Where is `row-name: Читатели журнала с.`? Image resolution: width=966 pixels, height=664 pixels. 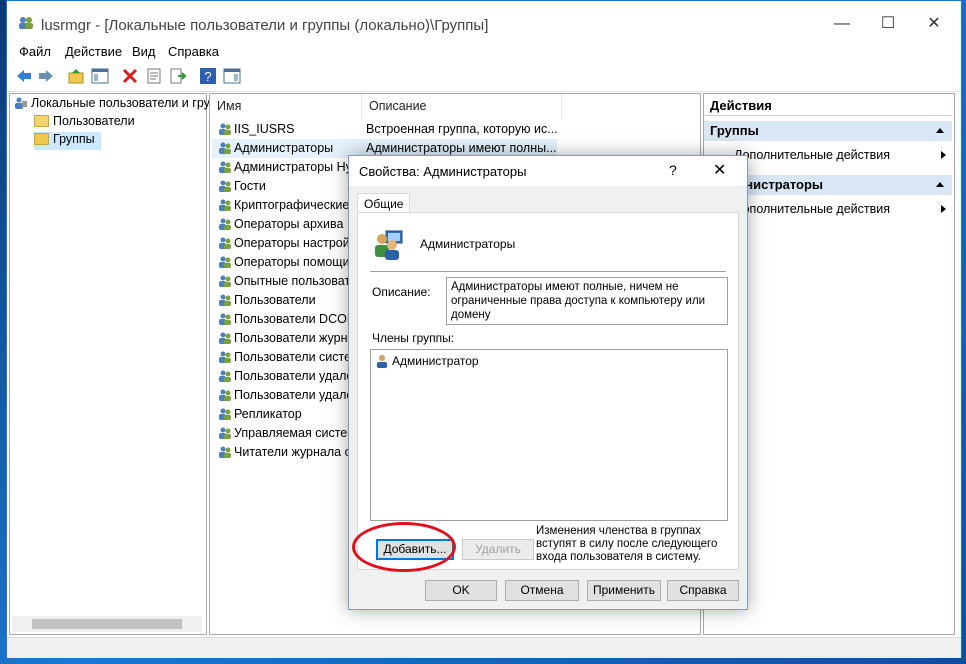
row-name: Читатели журнала с. is located at coordinates (294, 452).